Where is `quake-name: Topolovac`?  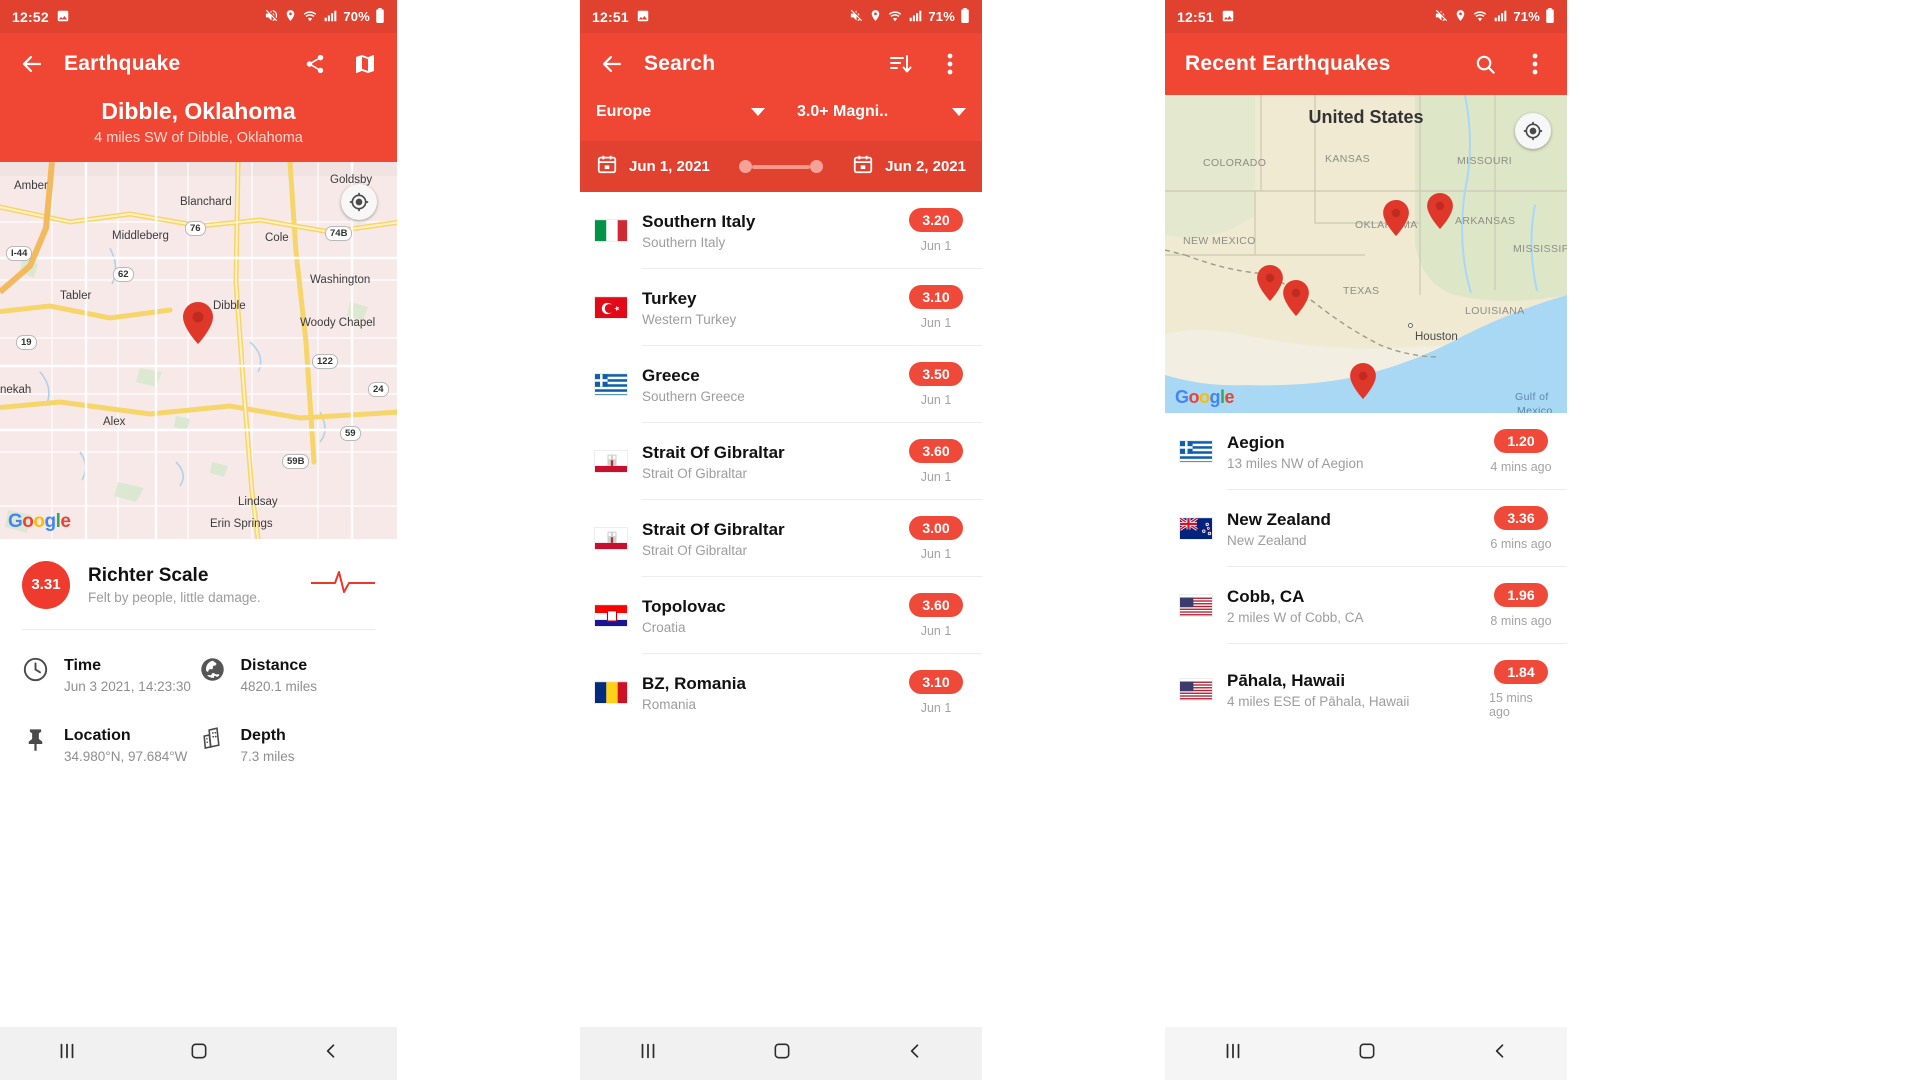
quake-name: Topolovac is located at coordinates (684, 606).